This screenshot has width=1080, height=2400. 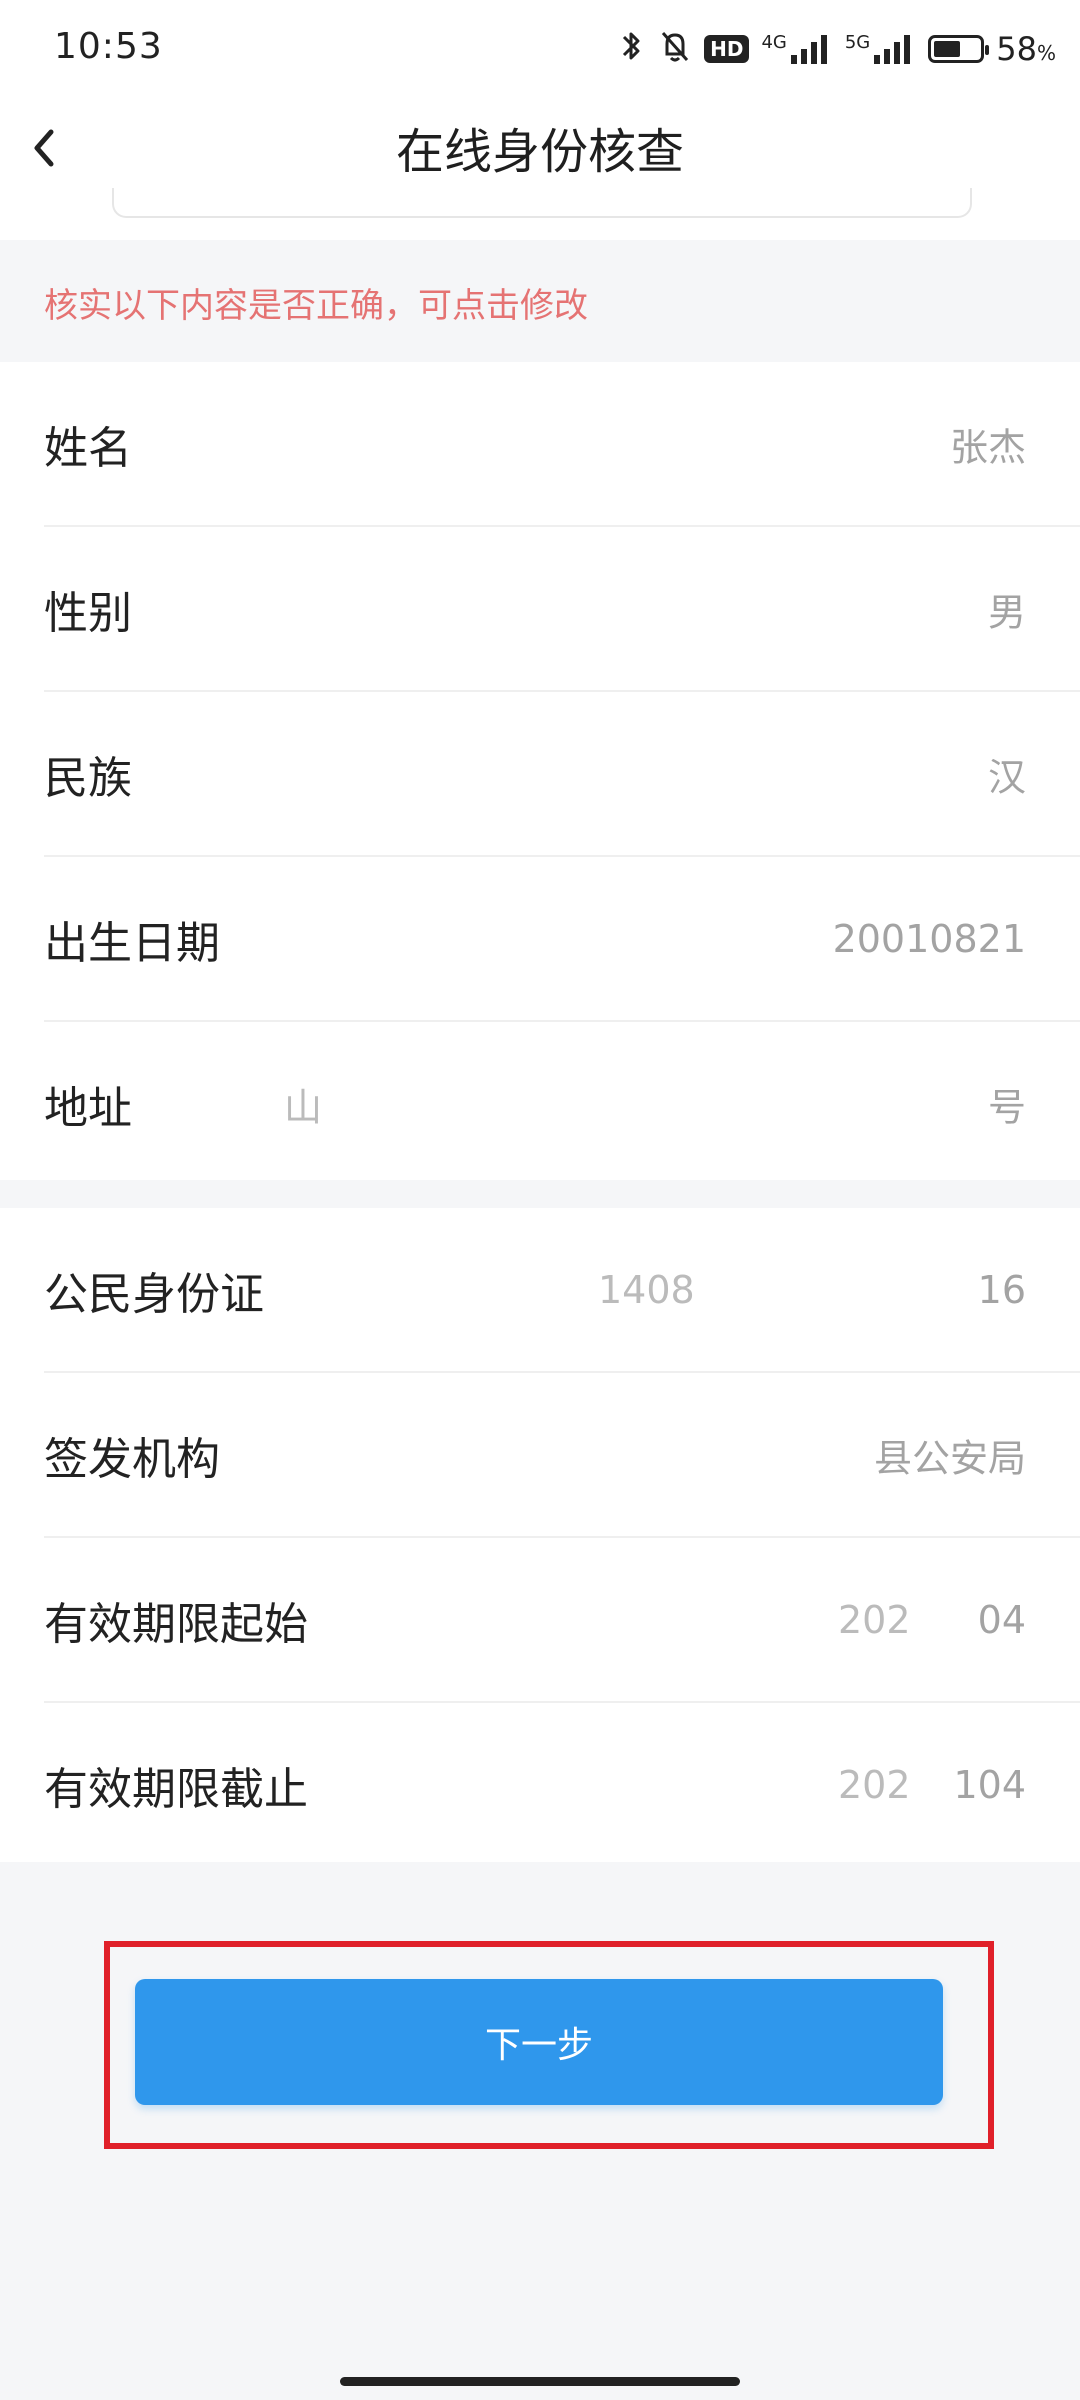 I want to click on row-gender: 性别 男, so click(x=562, y=609).